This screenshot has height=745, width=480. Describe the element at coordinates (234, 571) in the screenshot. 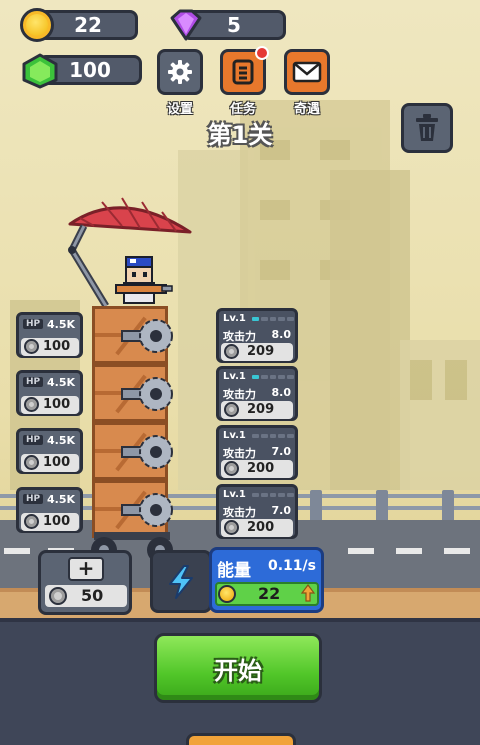

I see `energy-label: 能量` at that location.